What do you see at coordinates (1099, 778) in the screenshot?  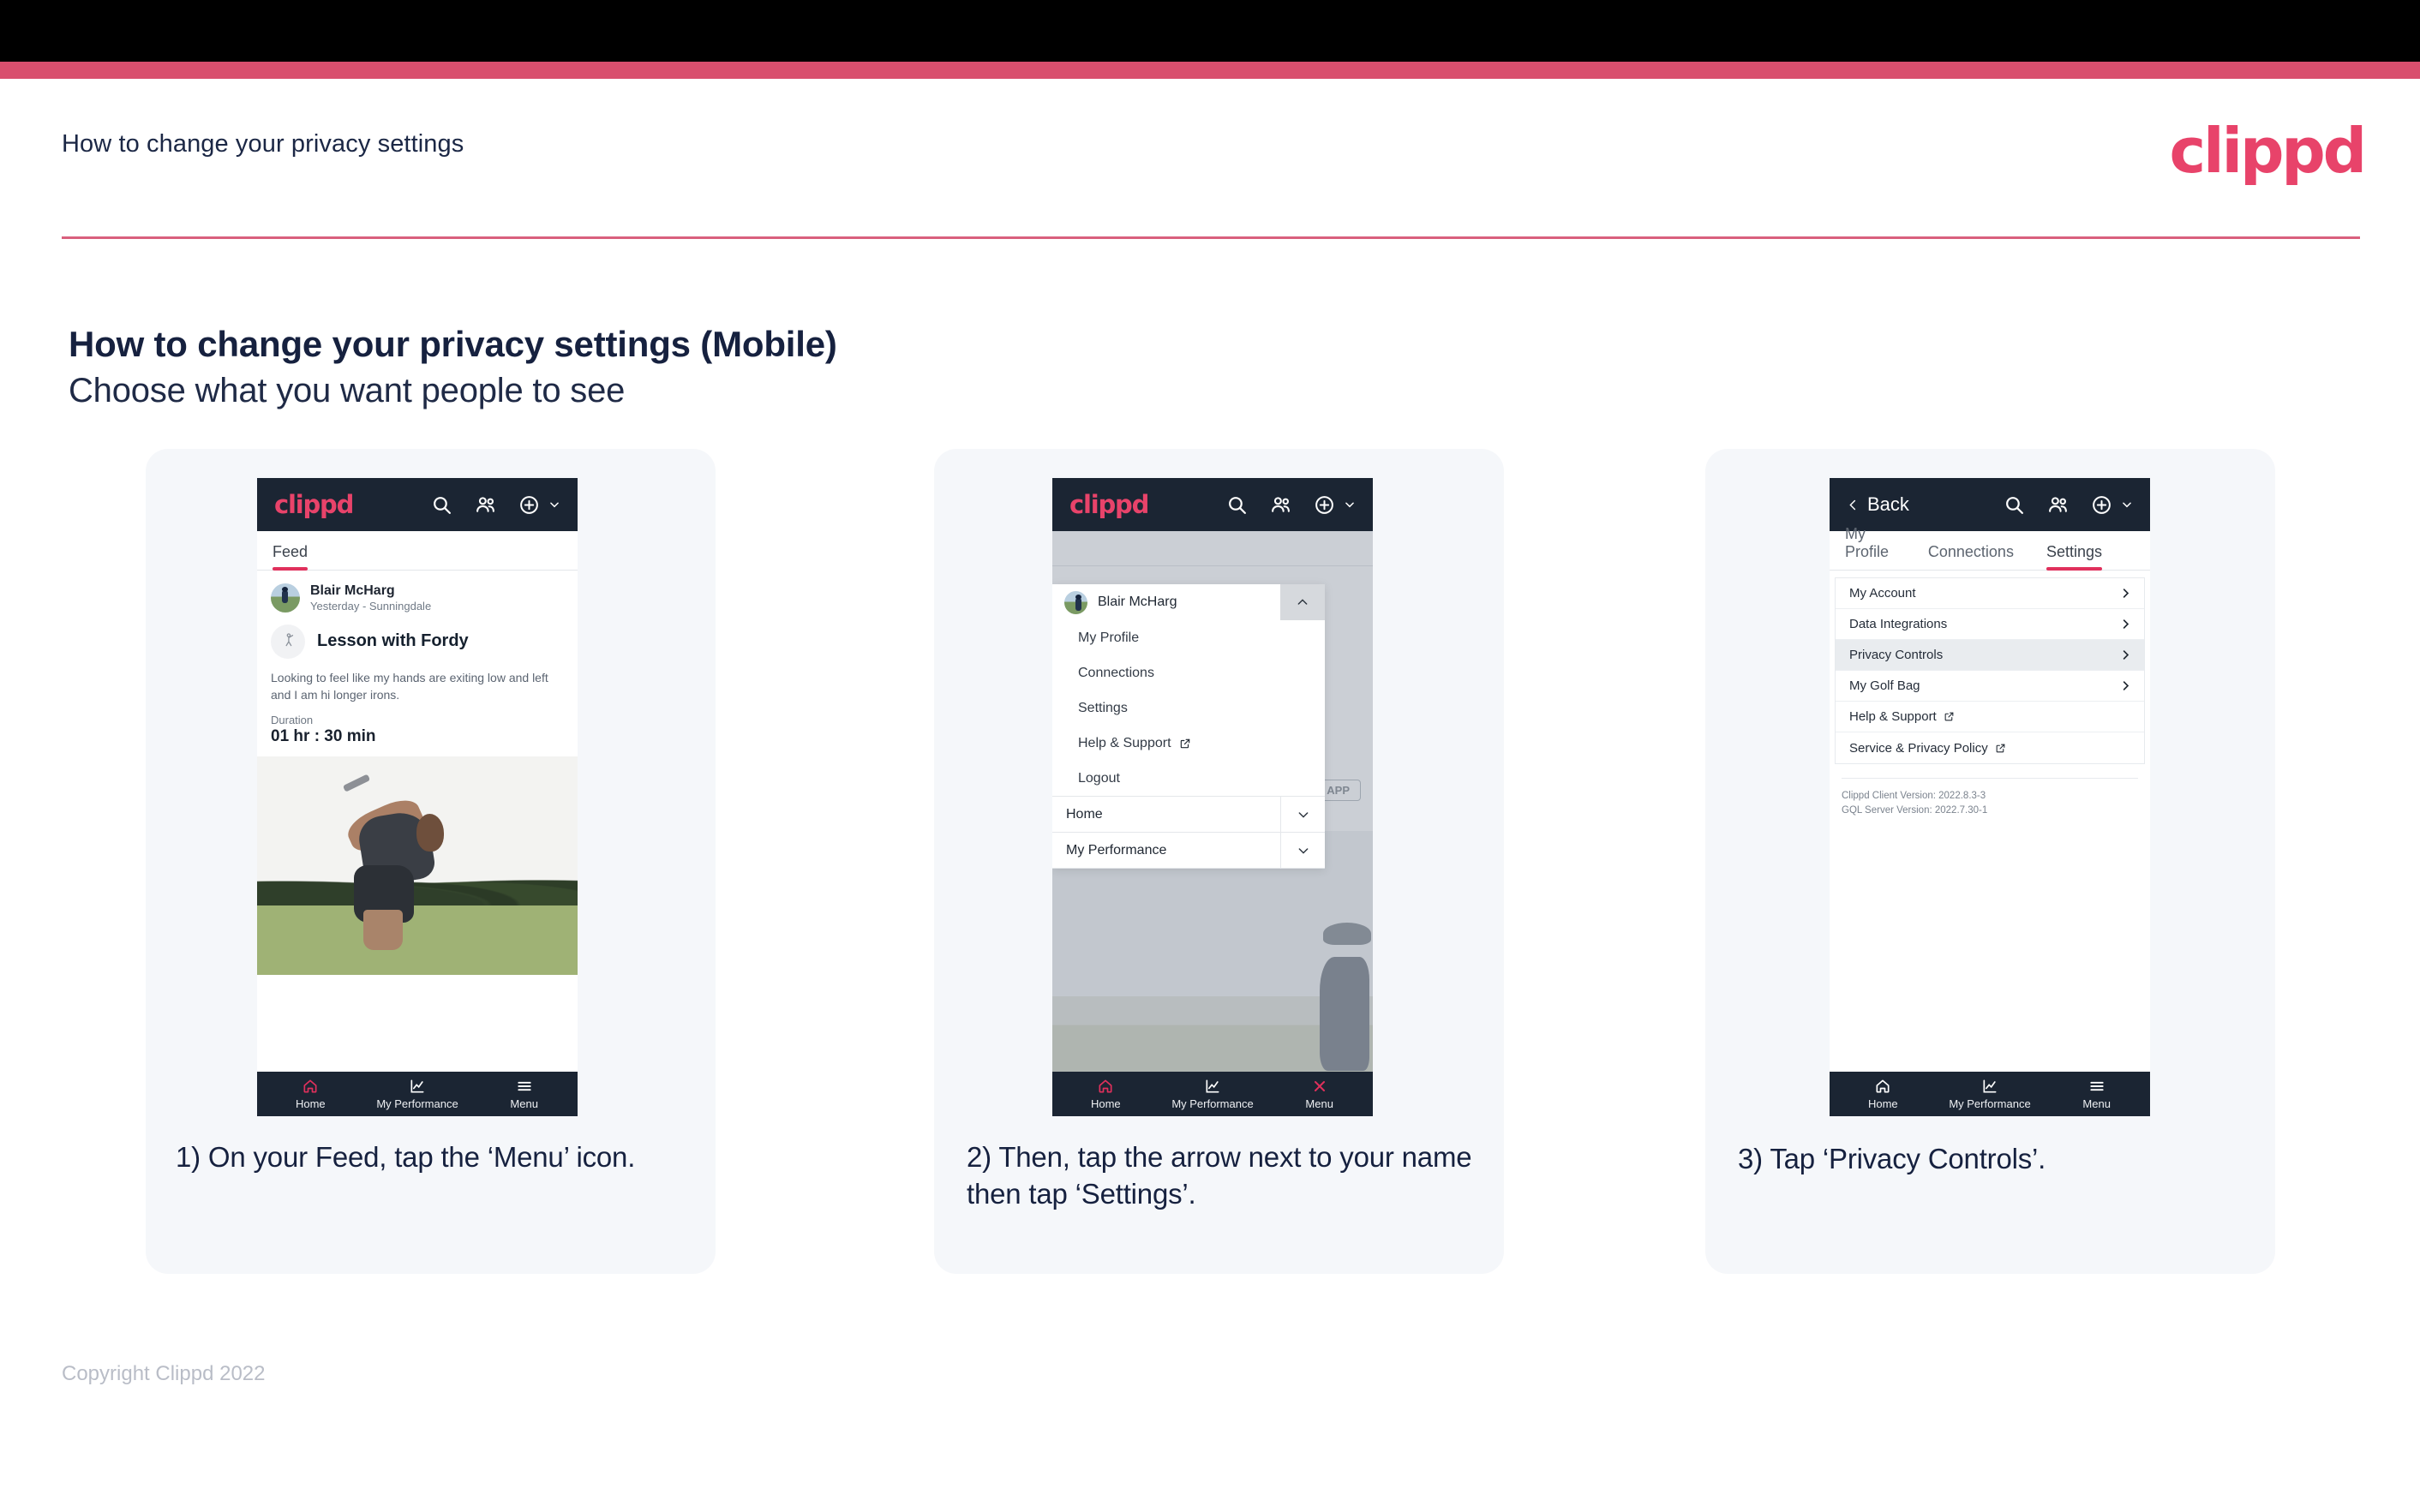 I see `menu-item-label: Logout` at bounding box center [1099, 778].